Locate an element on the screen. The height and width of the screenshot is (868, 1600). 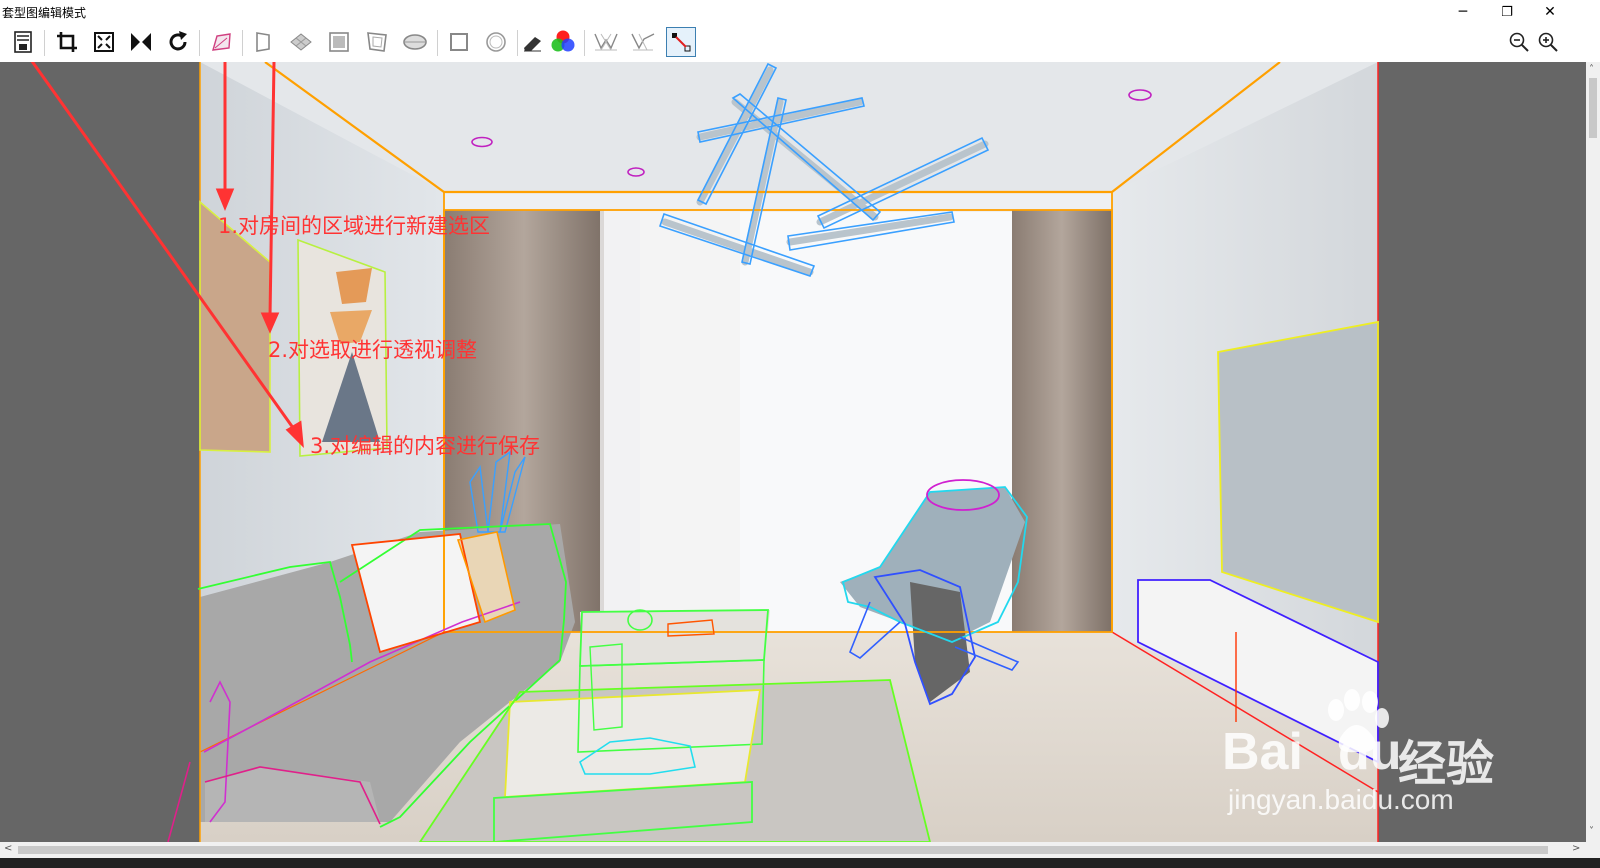
vertical-scrollbar: ˄ ˅ is located at coordinates (1593, 452).